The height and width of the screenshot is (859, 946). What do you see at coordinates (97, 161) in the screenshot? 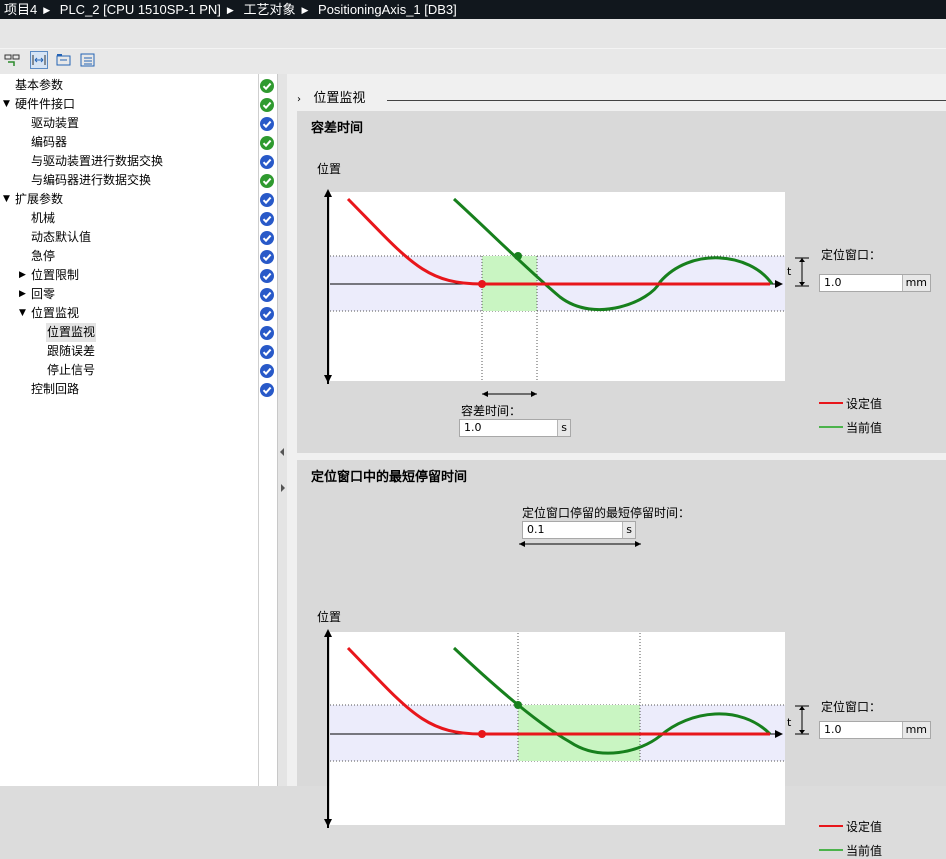
I see `tree-item-label: 与驱动装置进行数据交换` at bounding box center [97, 161].